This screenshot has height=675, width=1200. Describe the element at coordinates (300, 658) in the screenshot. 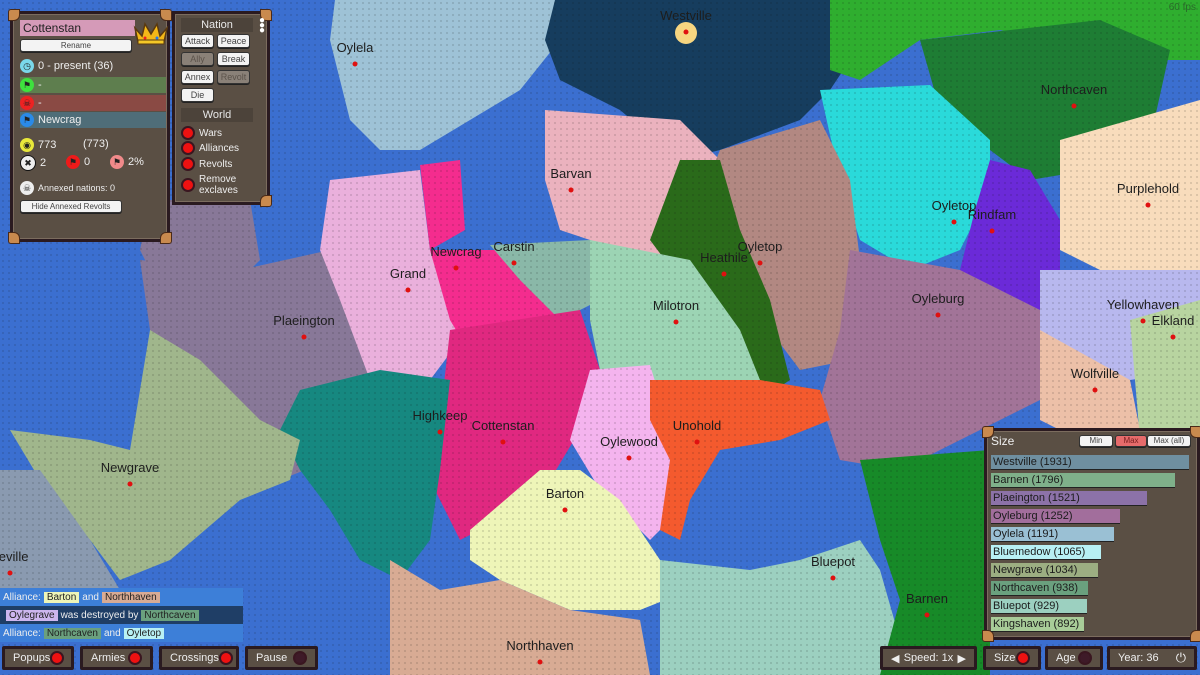

I see `pause-indicator` at that location.